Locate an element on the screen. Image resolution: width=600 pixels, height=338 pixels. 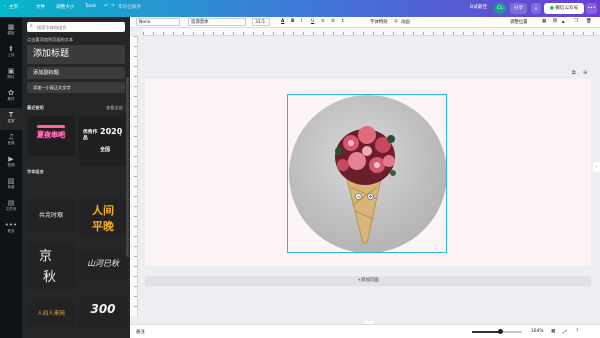
combo-1-text: 共克时艰 is located at coordinates (50, 215).